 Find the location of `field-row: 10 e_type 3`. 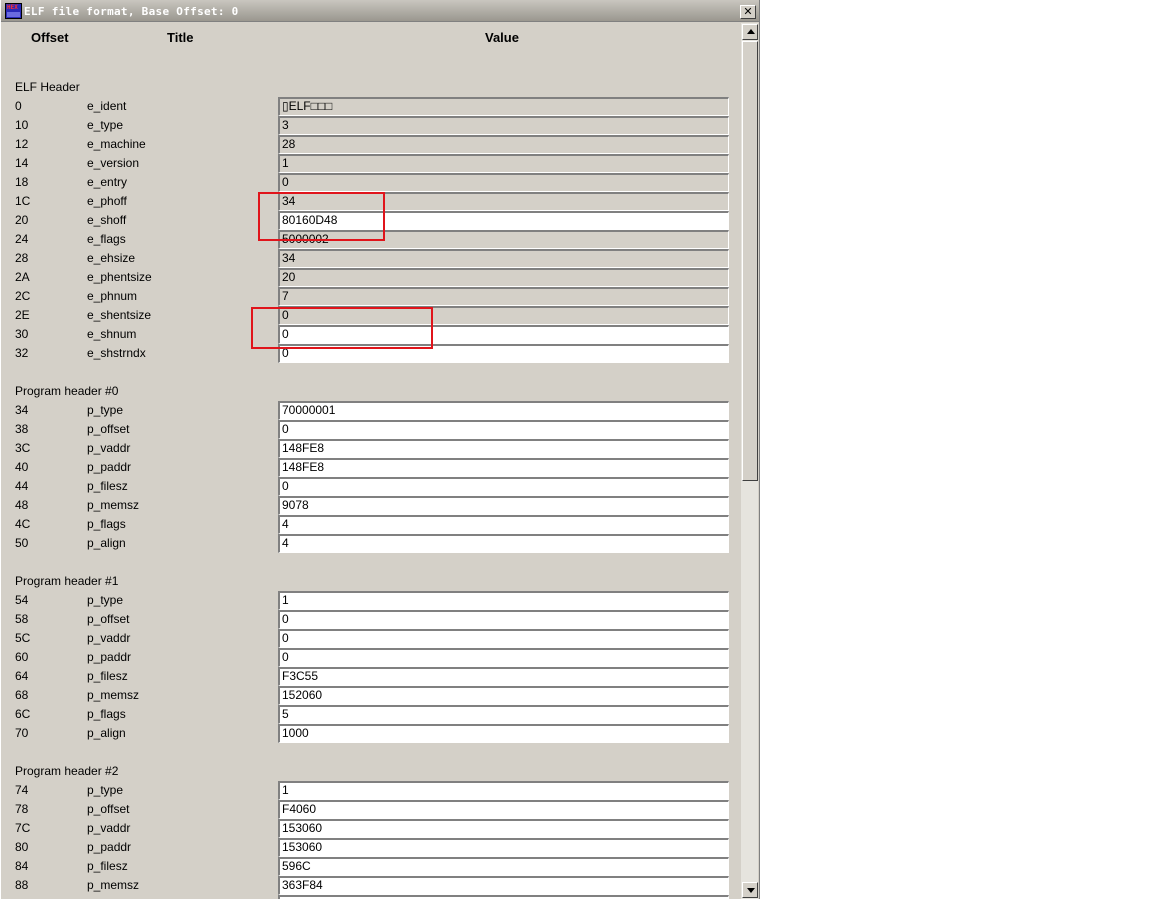

field-row: 10 e_type 3 is located at coordinates (371, 125).